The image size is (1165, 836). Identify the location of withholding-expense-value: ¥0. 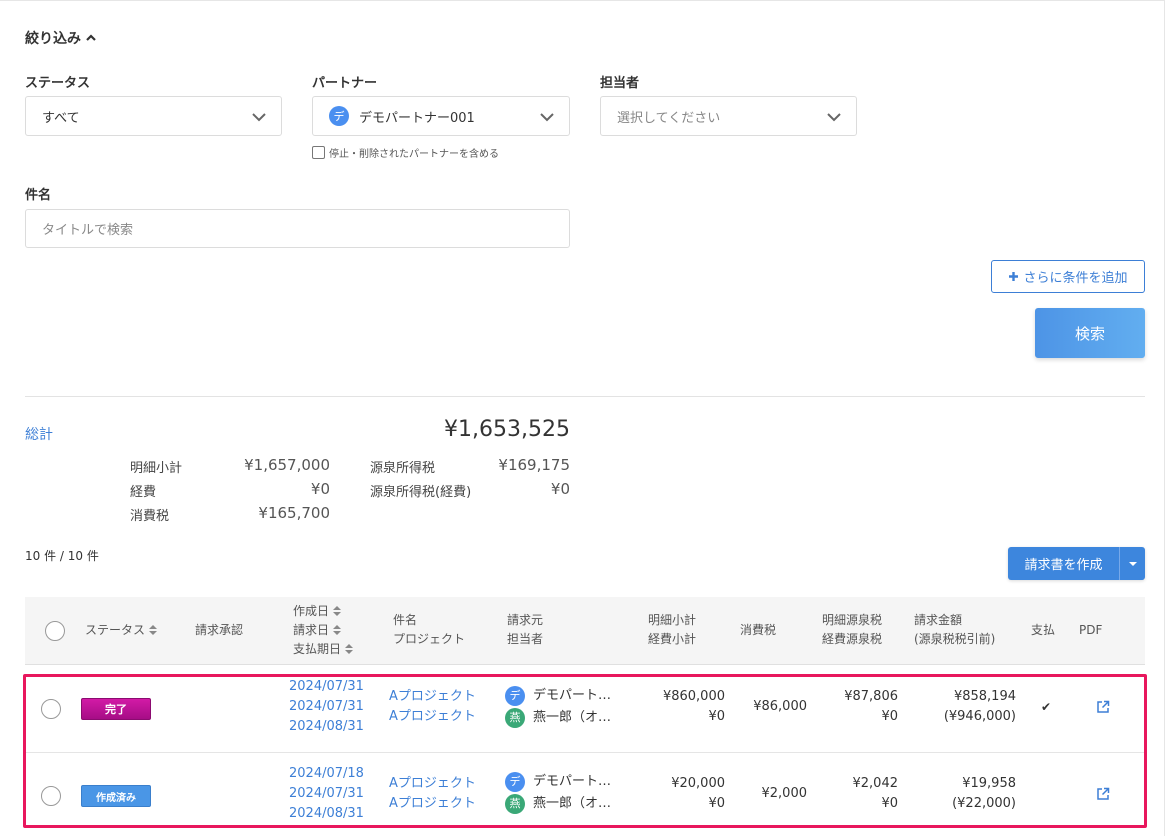
(560, 489).